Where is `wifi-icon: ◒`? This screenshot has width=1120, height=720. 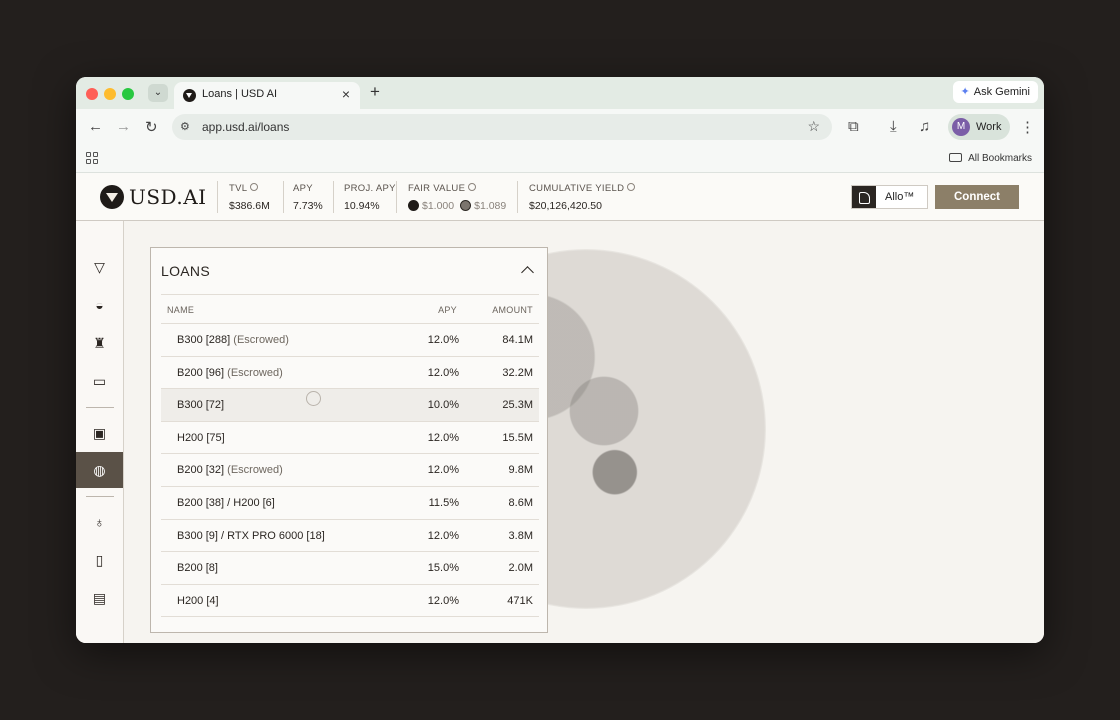
wifi-icon: ◒ is located at coordinates (99, 305).